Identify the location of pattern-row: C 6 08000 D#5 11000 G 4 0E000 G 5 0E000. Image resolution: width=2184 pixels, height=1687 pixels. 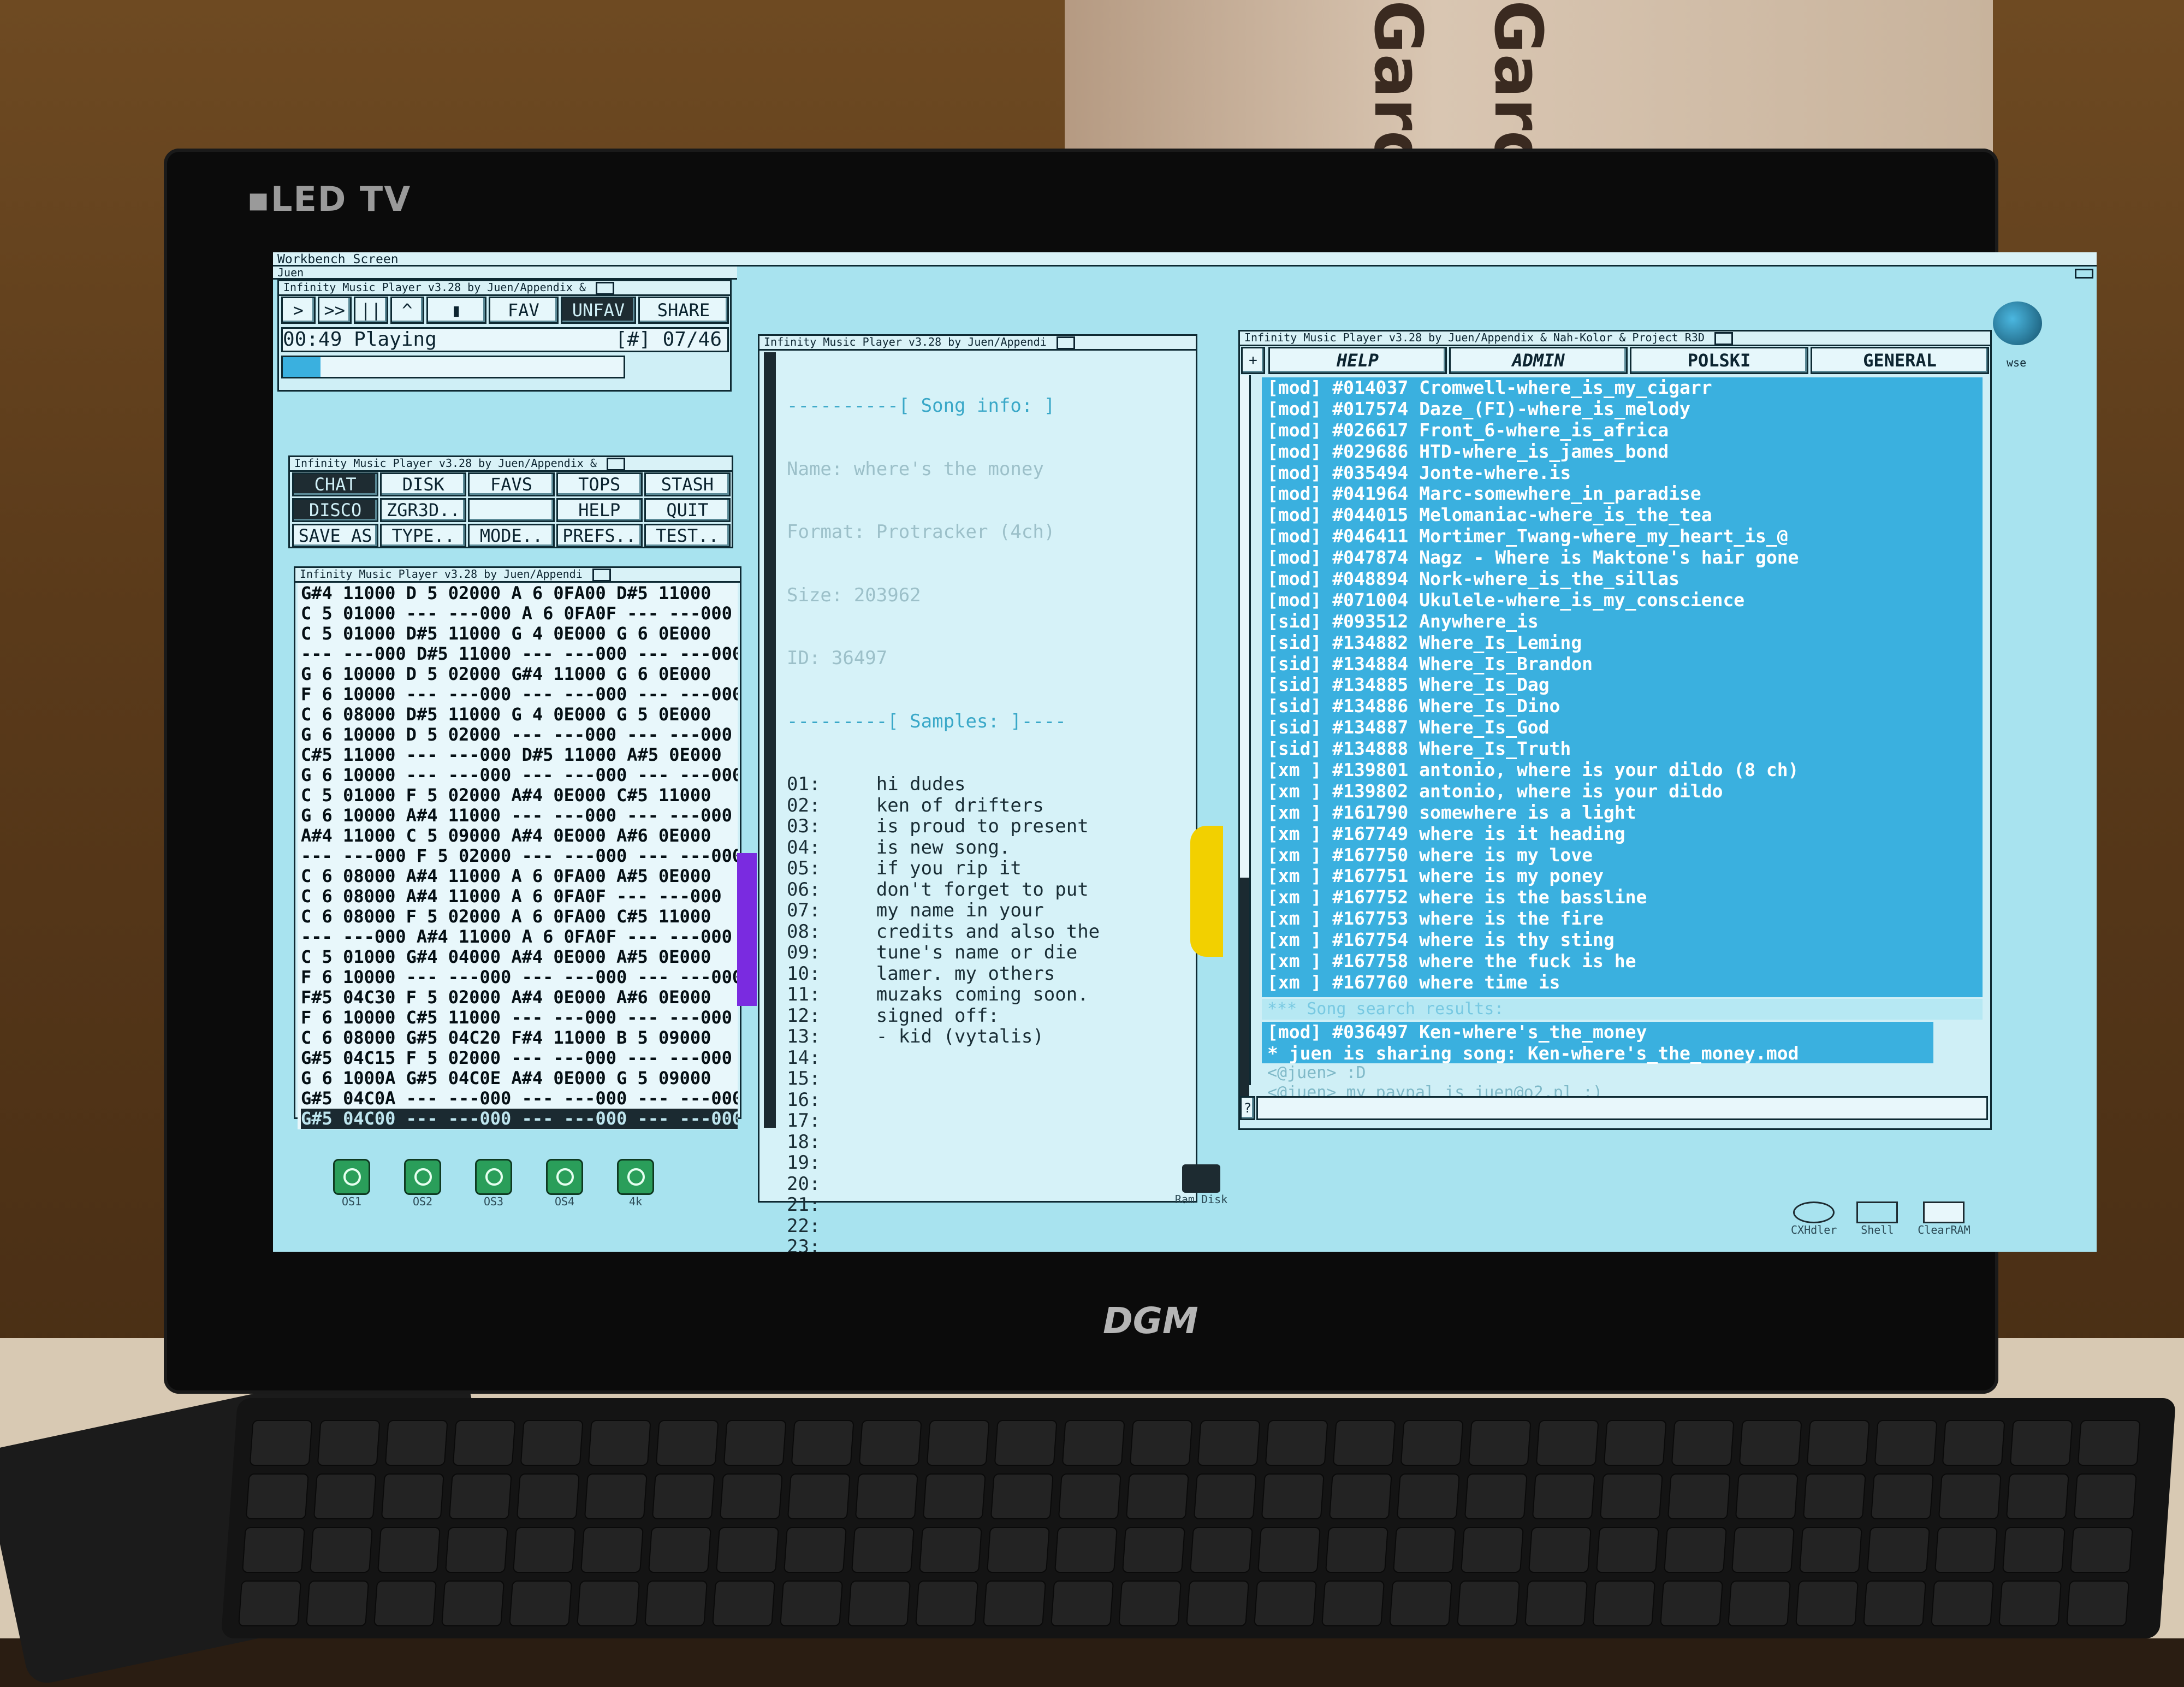
(519, 715).